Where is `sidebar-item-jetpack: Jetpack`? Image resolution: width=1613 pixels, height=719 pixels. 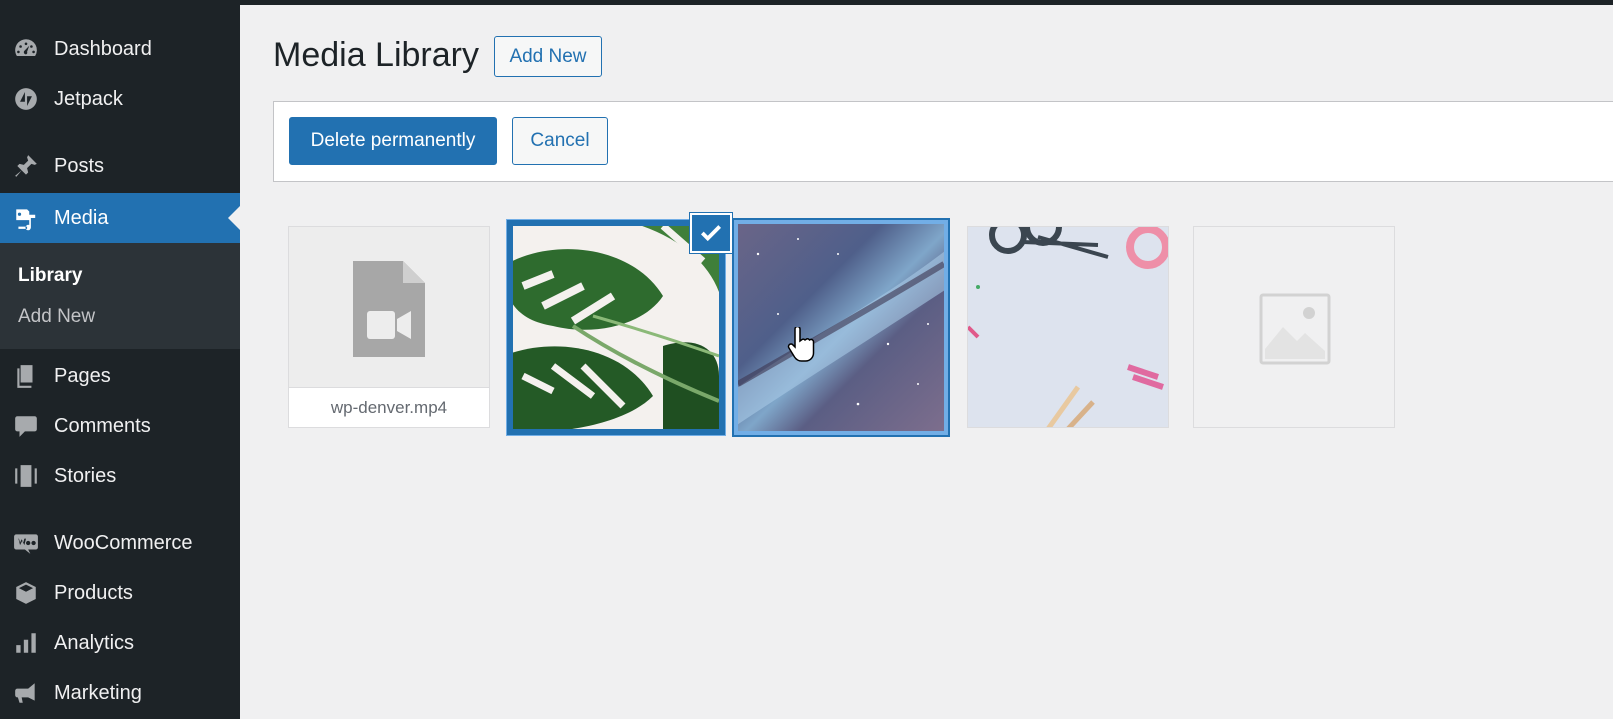
sidebar-item-jetpack: Jetpack is located at coordinates (120, 99).